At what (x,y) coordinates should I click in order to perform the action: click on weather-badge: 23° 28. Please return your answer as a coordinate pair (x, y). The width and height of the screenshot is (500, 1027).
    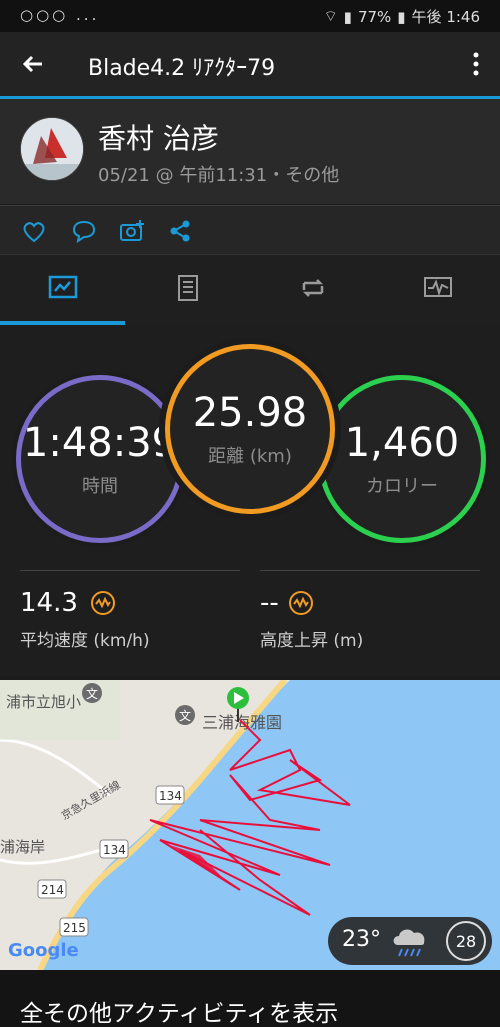
    Looking at the image, I should click on (410, 941).